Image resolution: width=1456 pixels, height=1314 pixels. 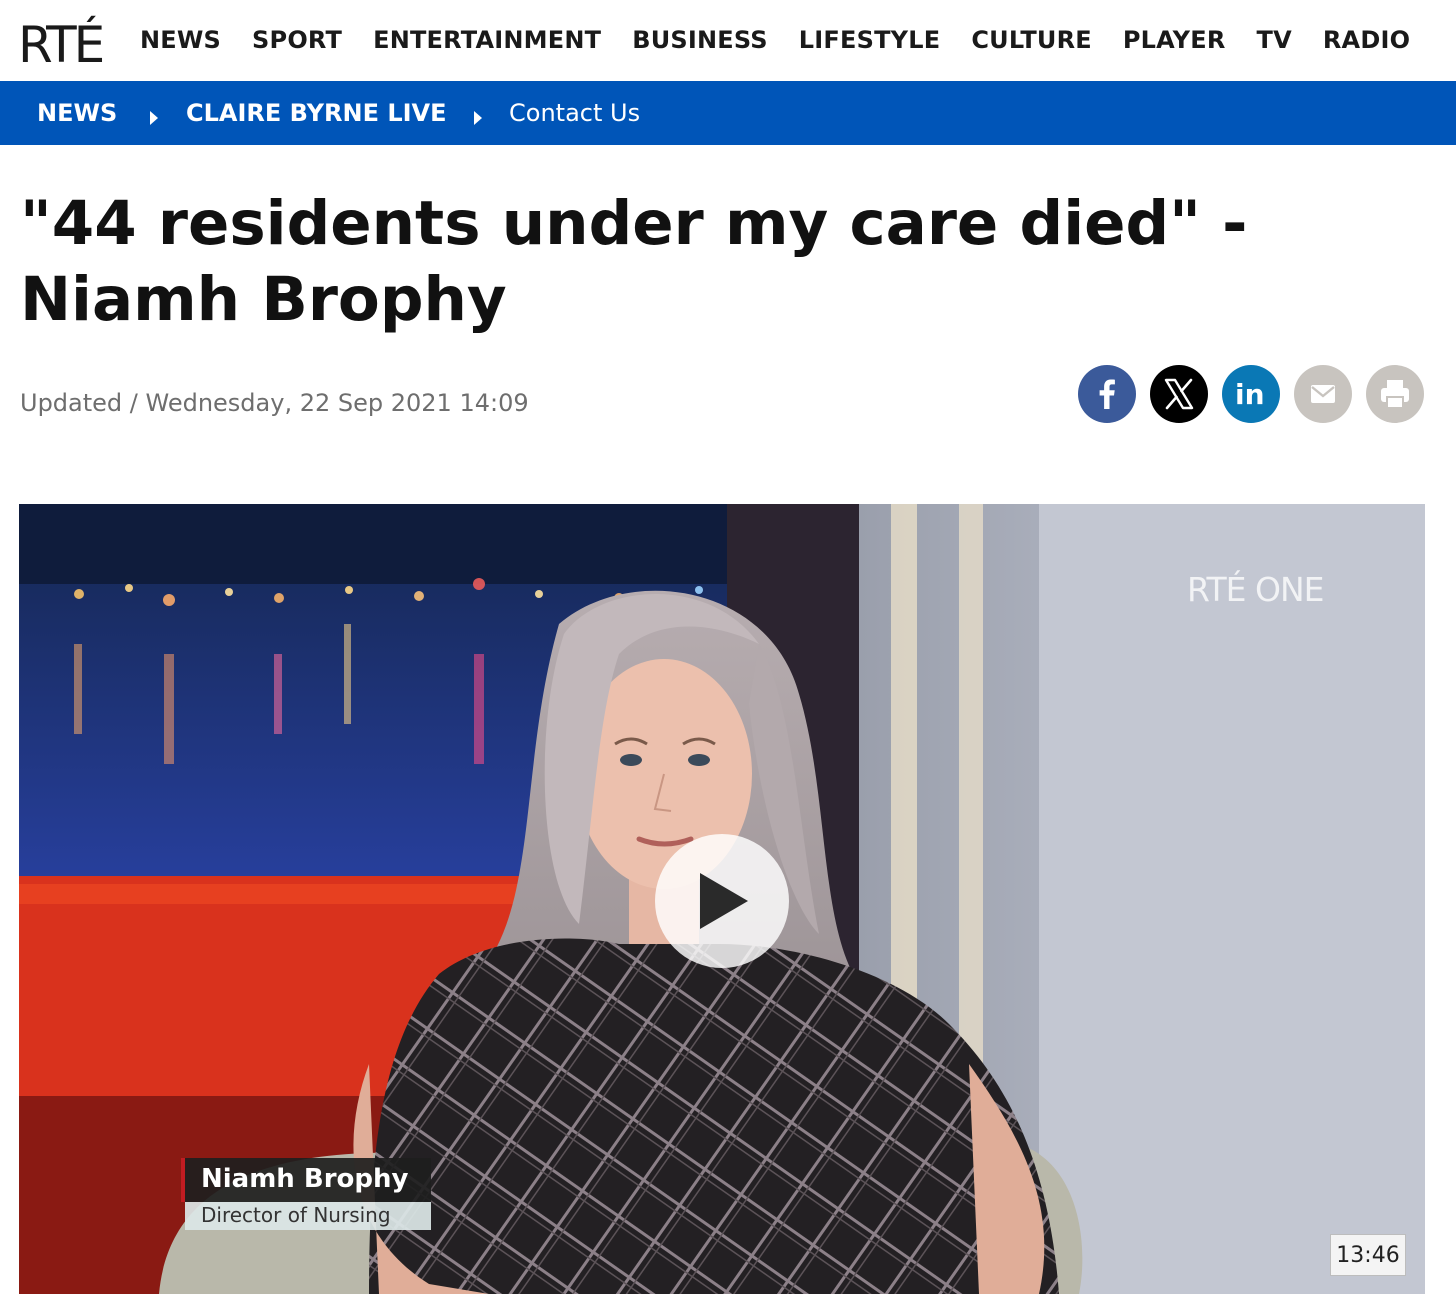 I want to click on nav-radio: RADIO, so click(x=1366, y=40).